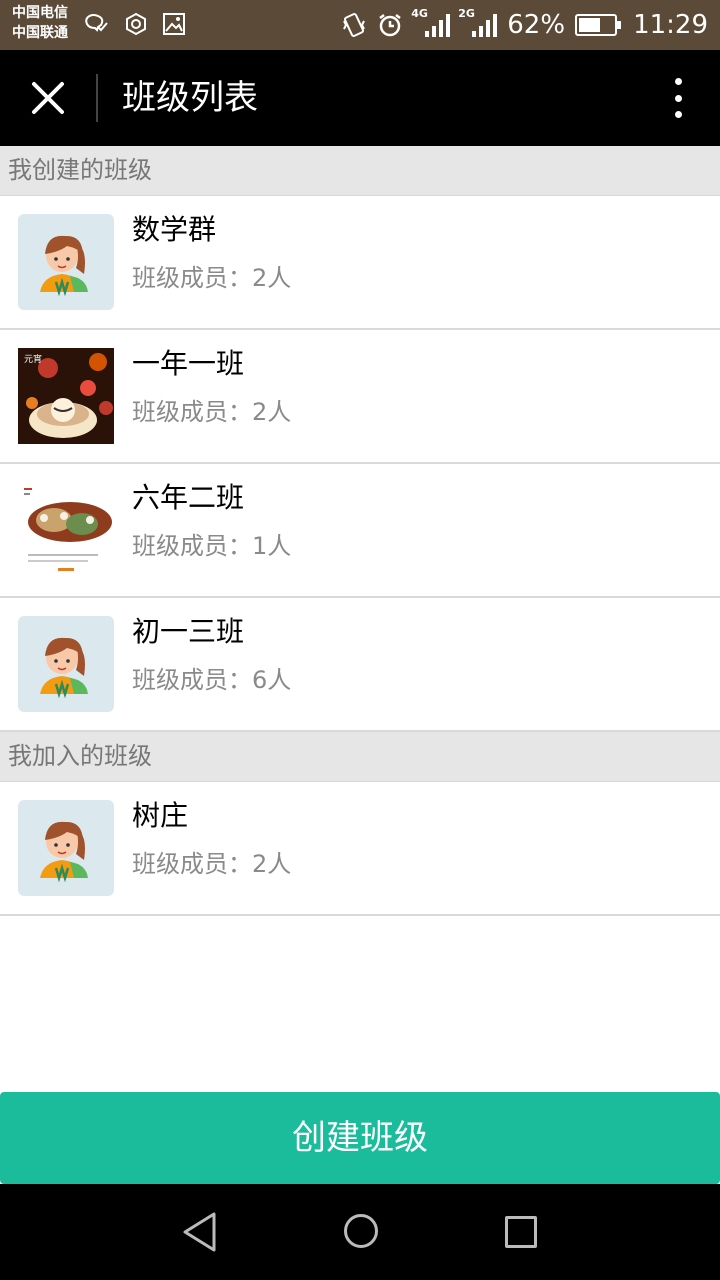  Describe the element at coordinates (212, 546) in the screenshot. I see `class-members: 班级成员：1人` at that location.